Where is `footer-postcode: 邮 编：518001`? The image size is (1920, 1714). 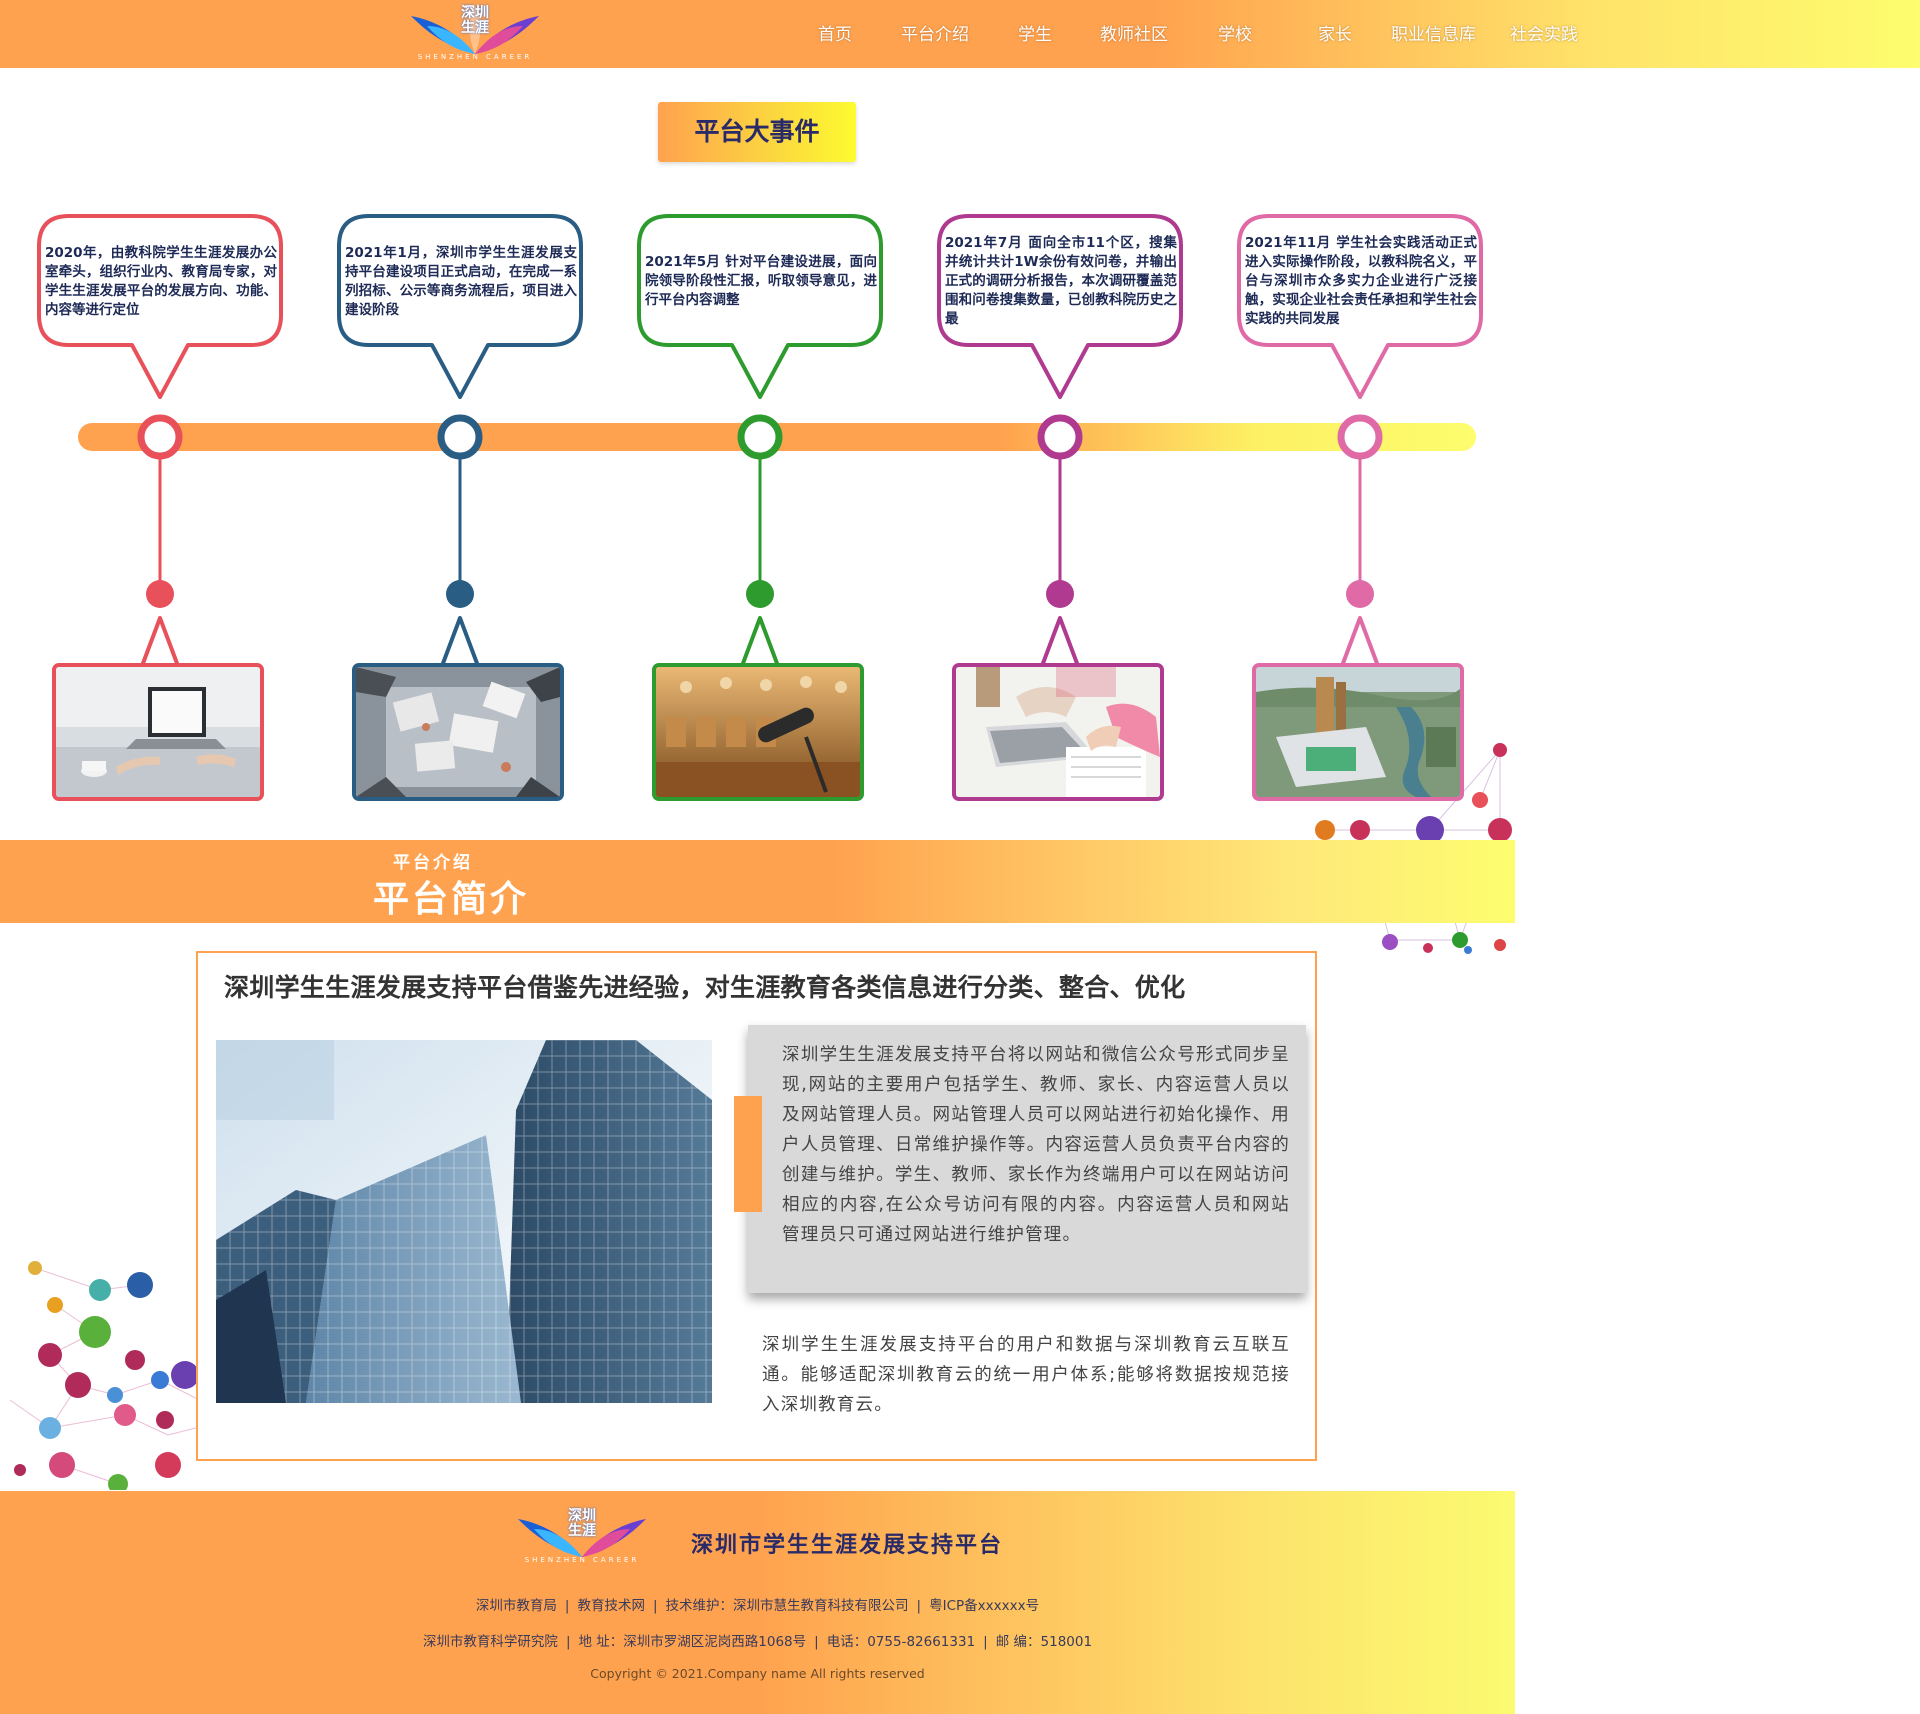 footer-postcode: 邮 编：518001 is located at coordinates (1044, 1642).